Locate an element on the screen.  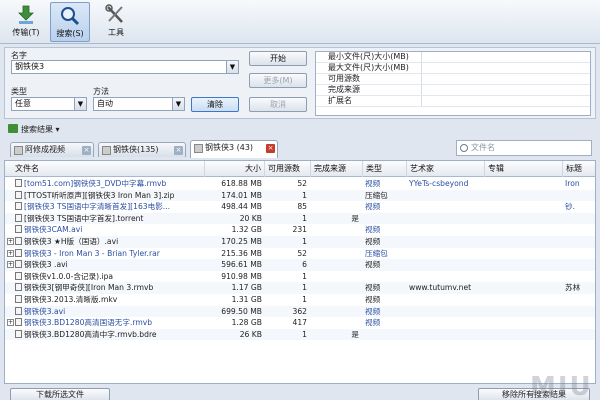
tab-icon is located at coordinates (198, 148).